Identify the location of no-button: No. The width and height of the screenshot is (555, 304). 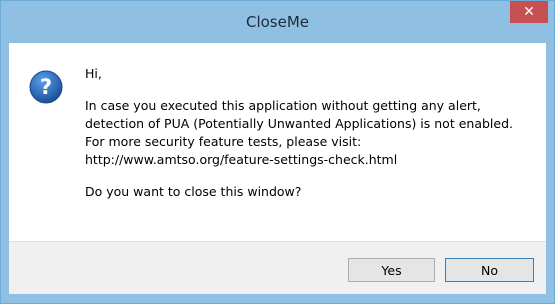
(489, 270).